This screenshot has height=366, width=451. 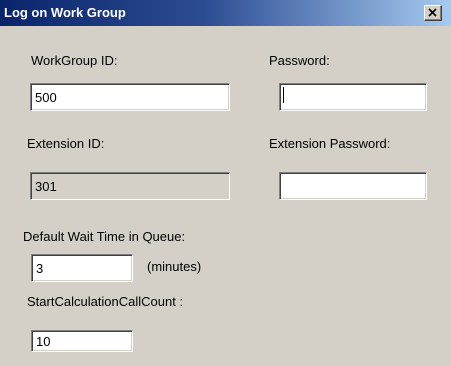 I want to click on wait-time-input, so click(x=82, y=268).